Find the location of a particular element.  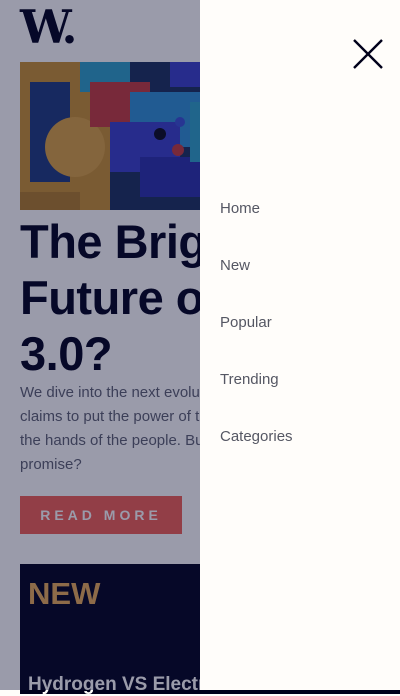

menu-item-popular: Popular is located at coordinates (256, 342).